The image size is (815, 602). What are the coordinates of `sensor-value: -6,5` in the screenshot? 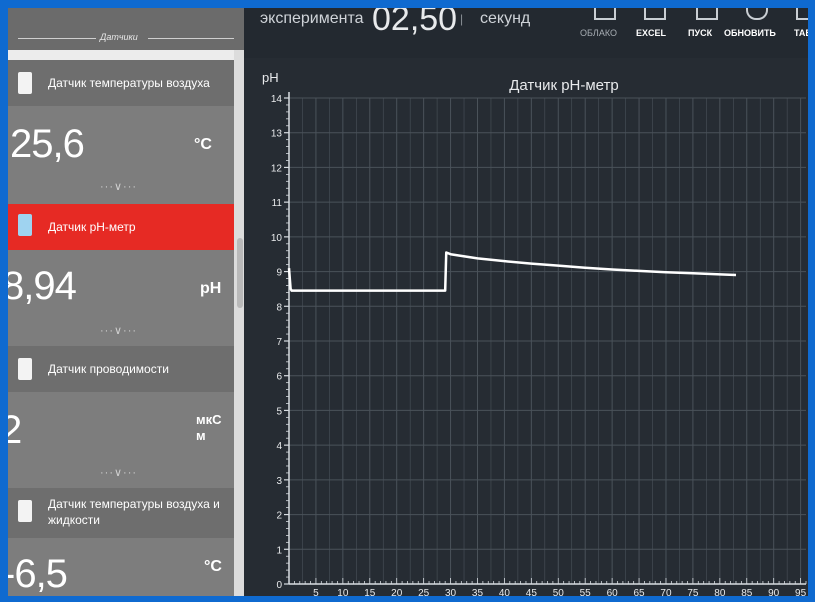 It's located at (38, 574).